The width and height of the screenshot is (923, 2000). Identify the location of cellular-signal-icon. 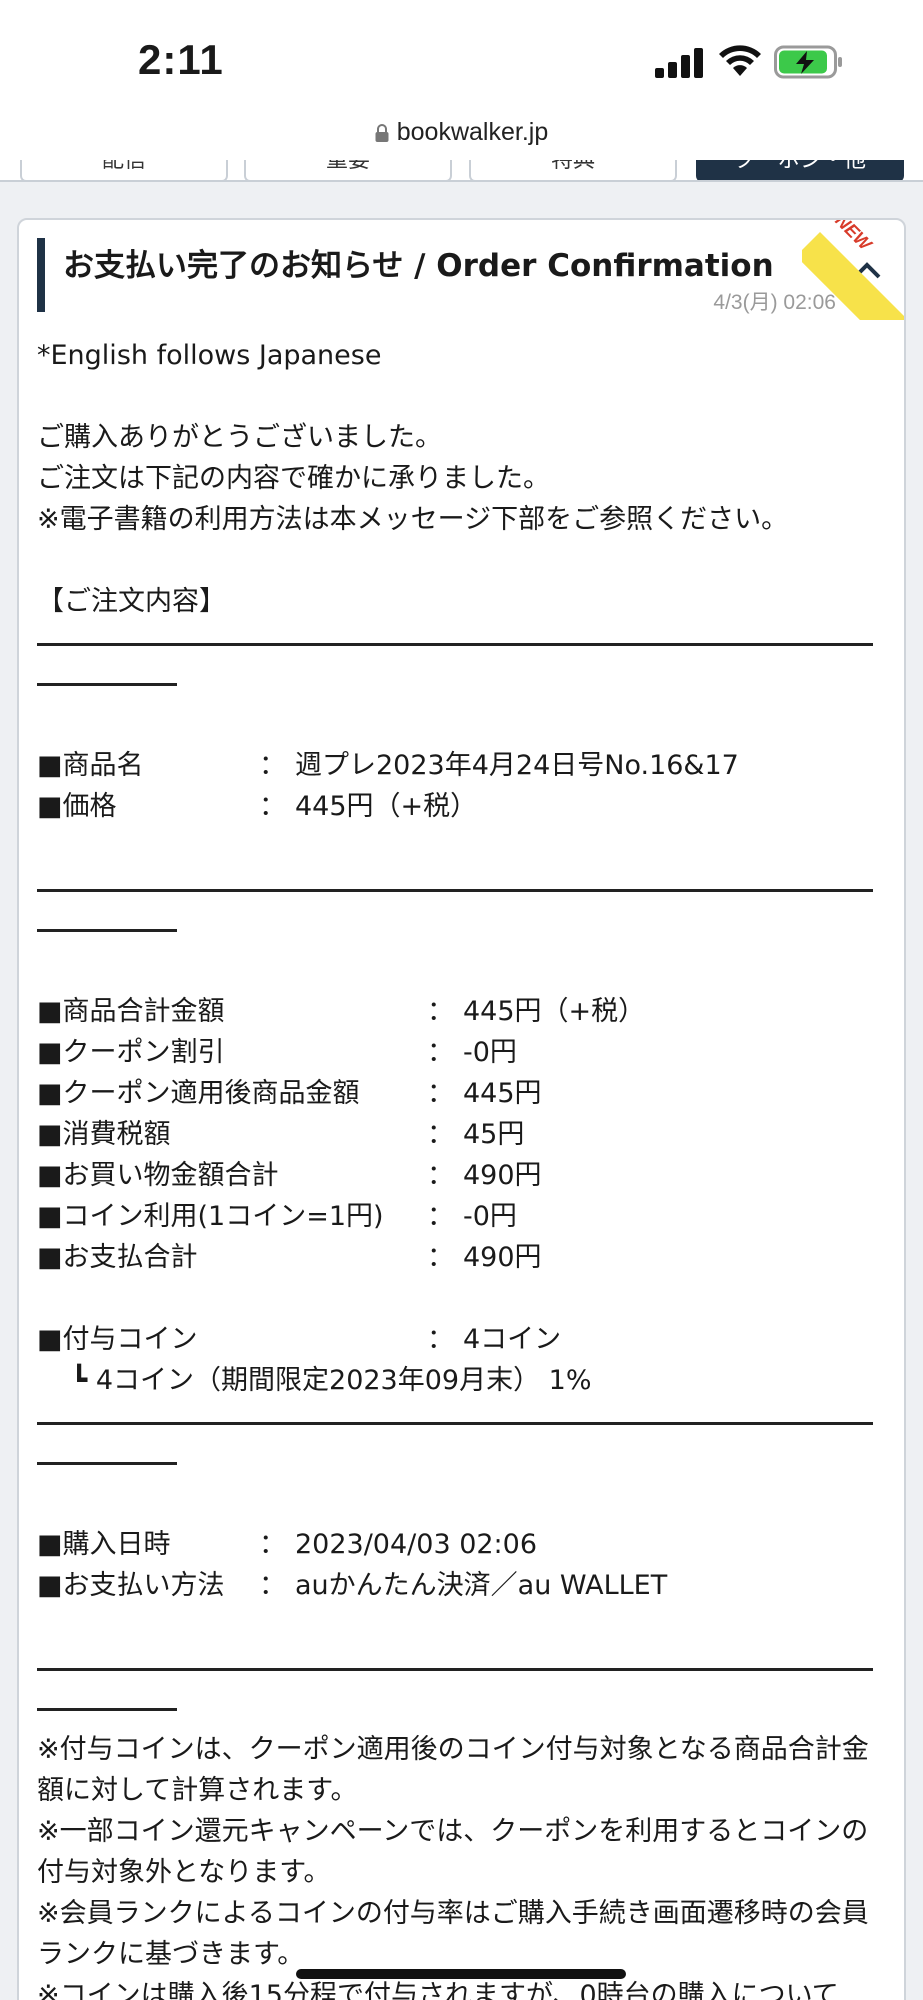
(680, 63).